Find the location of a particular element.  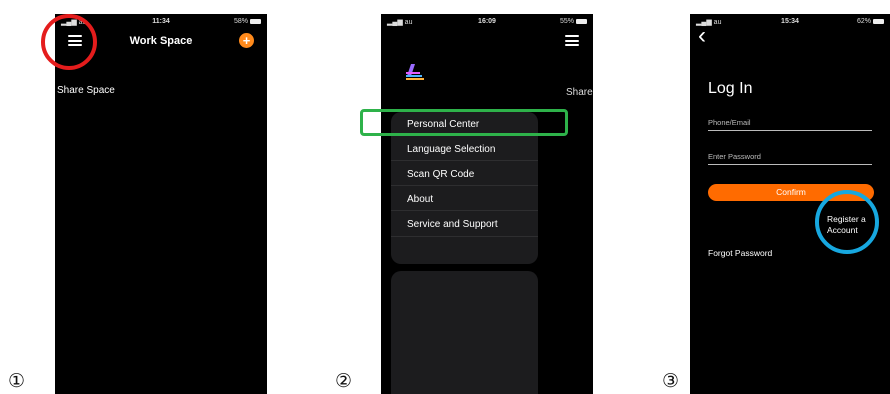

plus-icon: + is located at coordinates (246, 40).